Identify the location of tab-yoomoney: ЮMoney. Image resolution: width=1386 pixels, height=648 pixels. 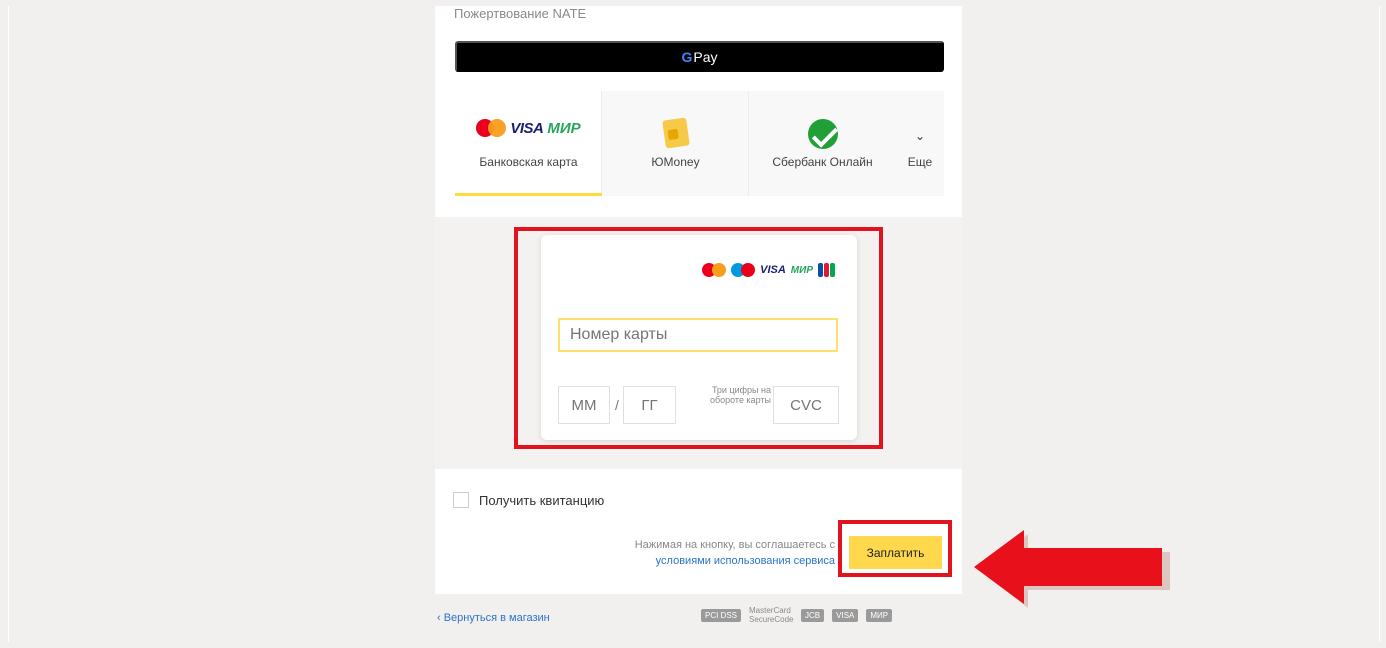
(675, 143).